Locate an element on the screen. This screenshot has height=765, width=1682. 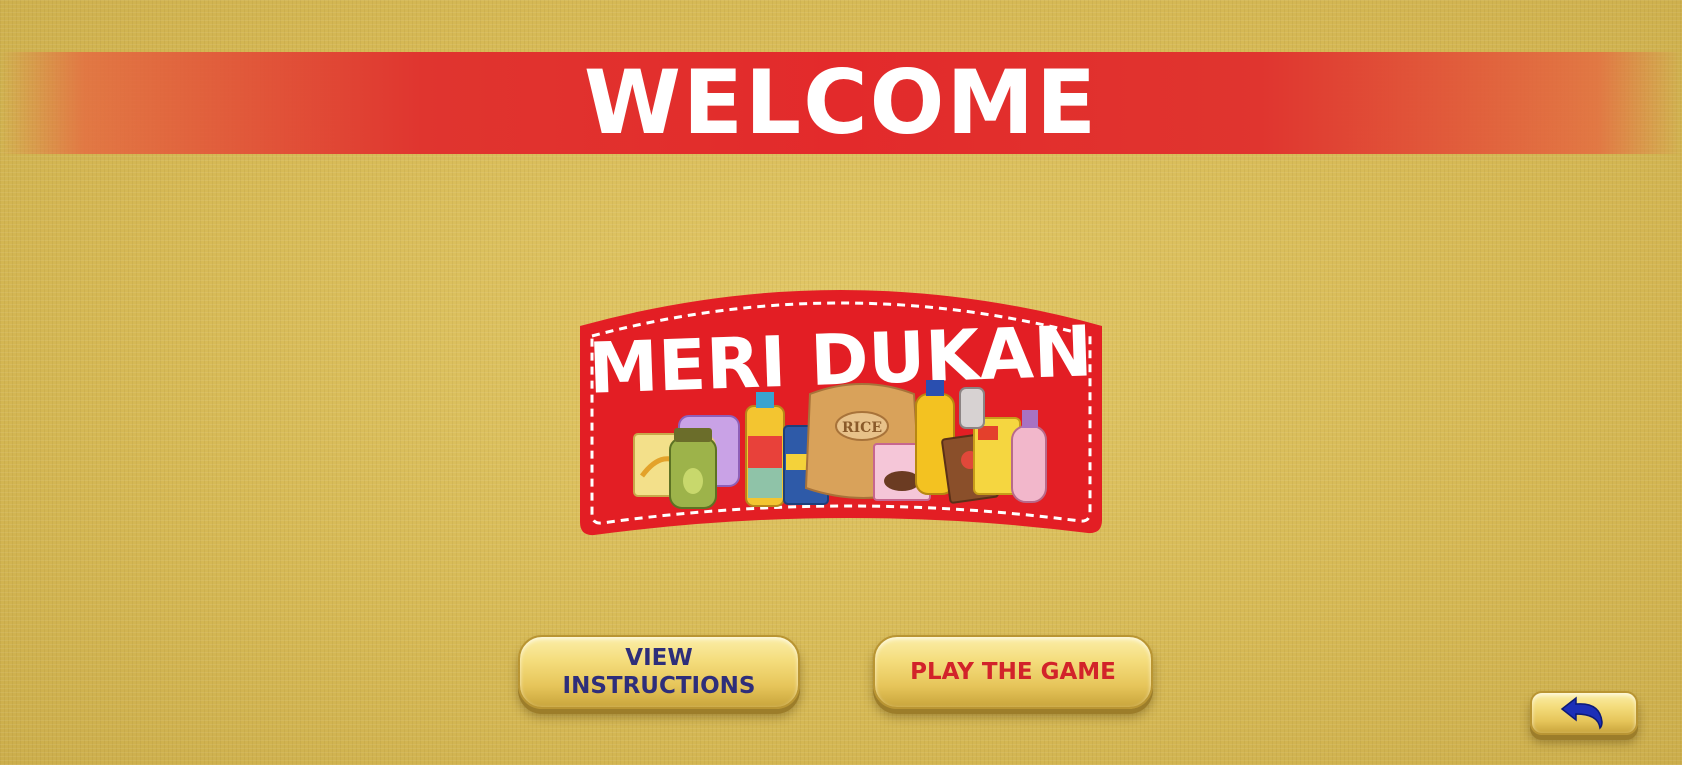
undo-arrow-icon is located at coordinates (1581, 713).